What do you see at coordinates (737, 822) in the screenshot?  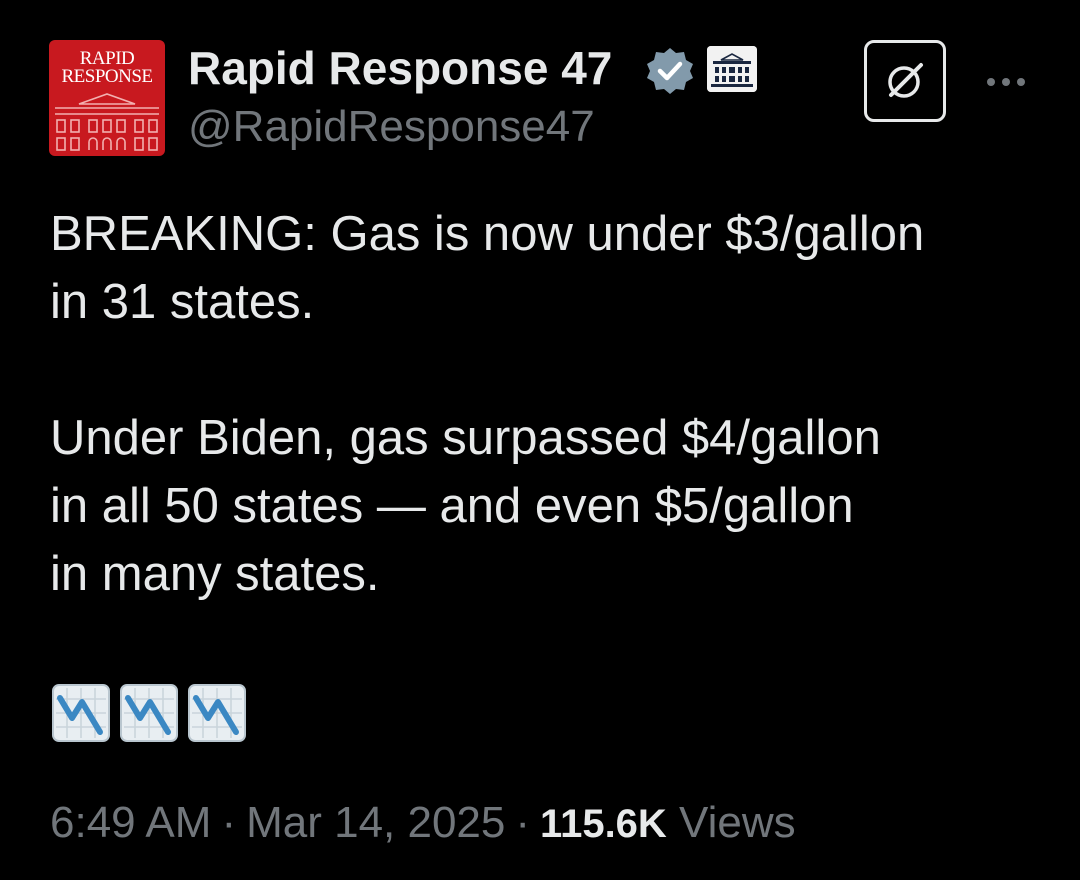 I see `views-label: Views` at bounding box center [737, 822].